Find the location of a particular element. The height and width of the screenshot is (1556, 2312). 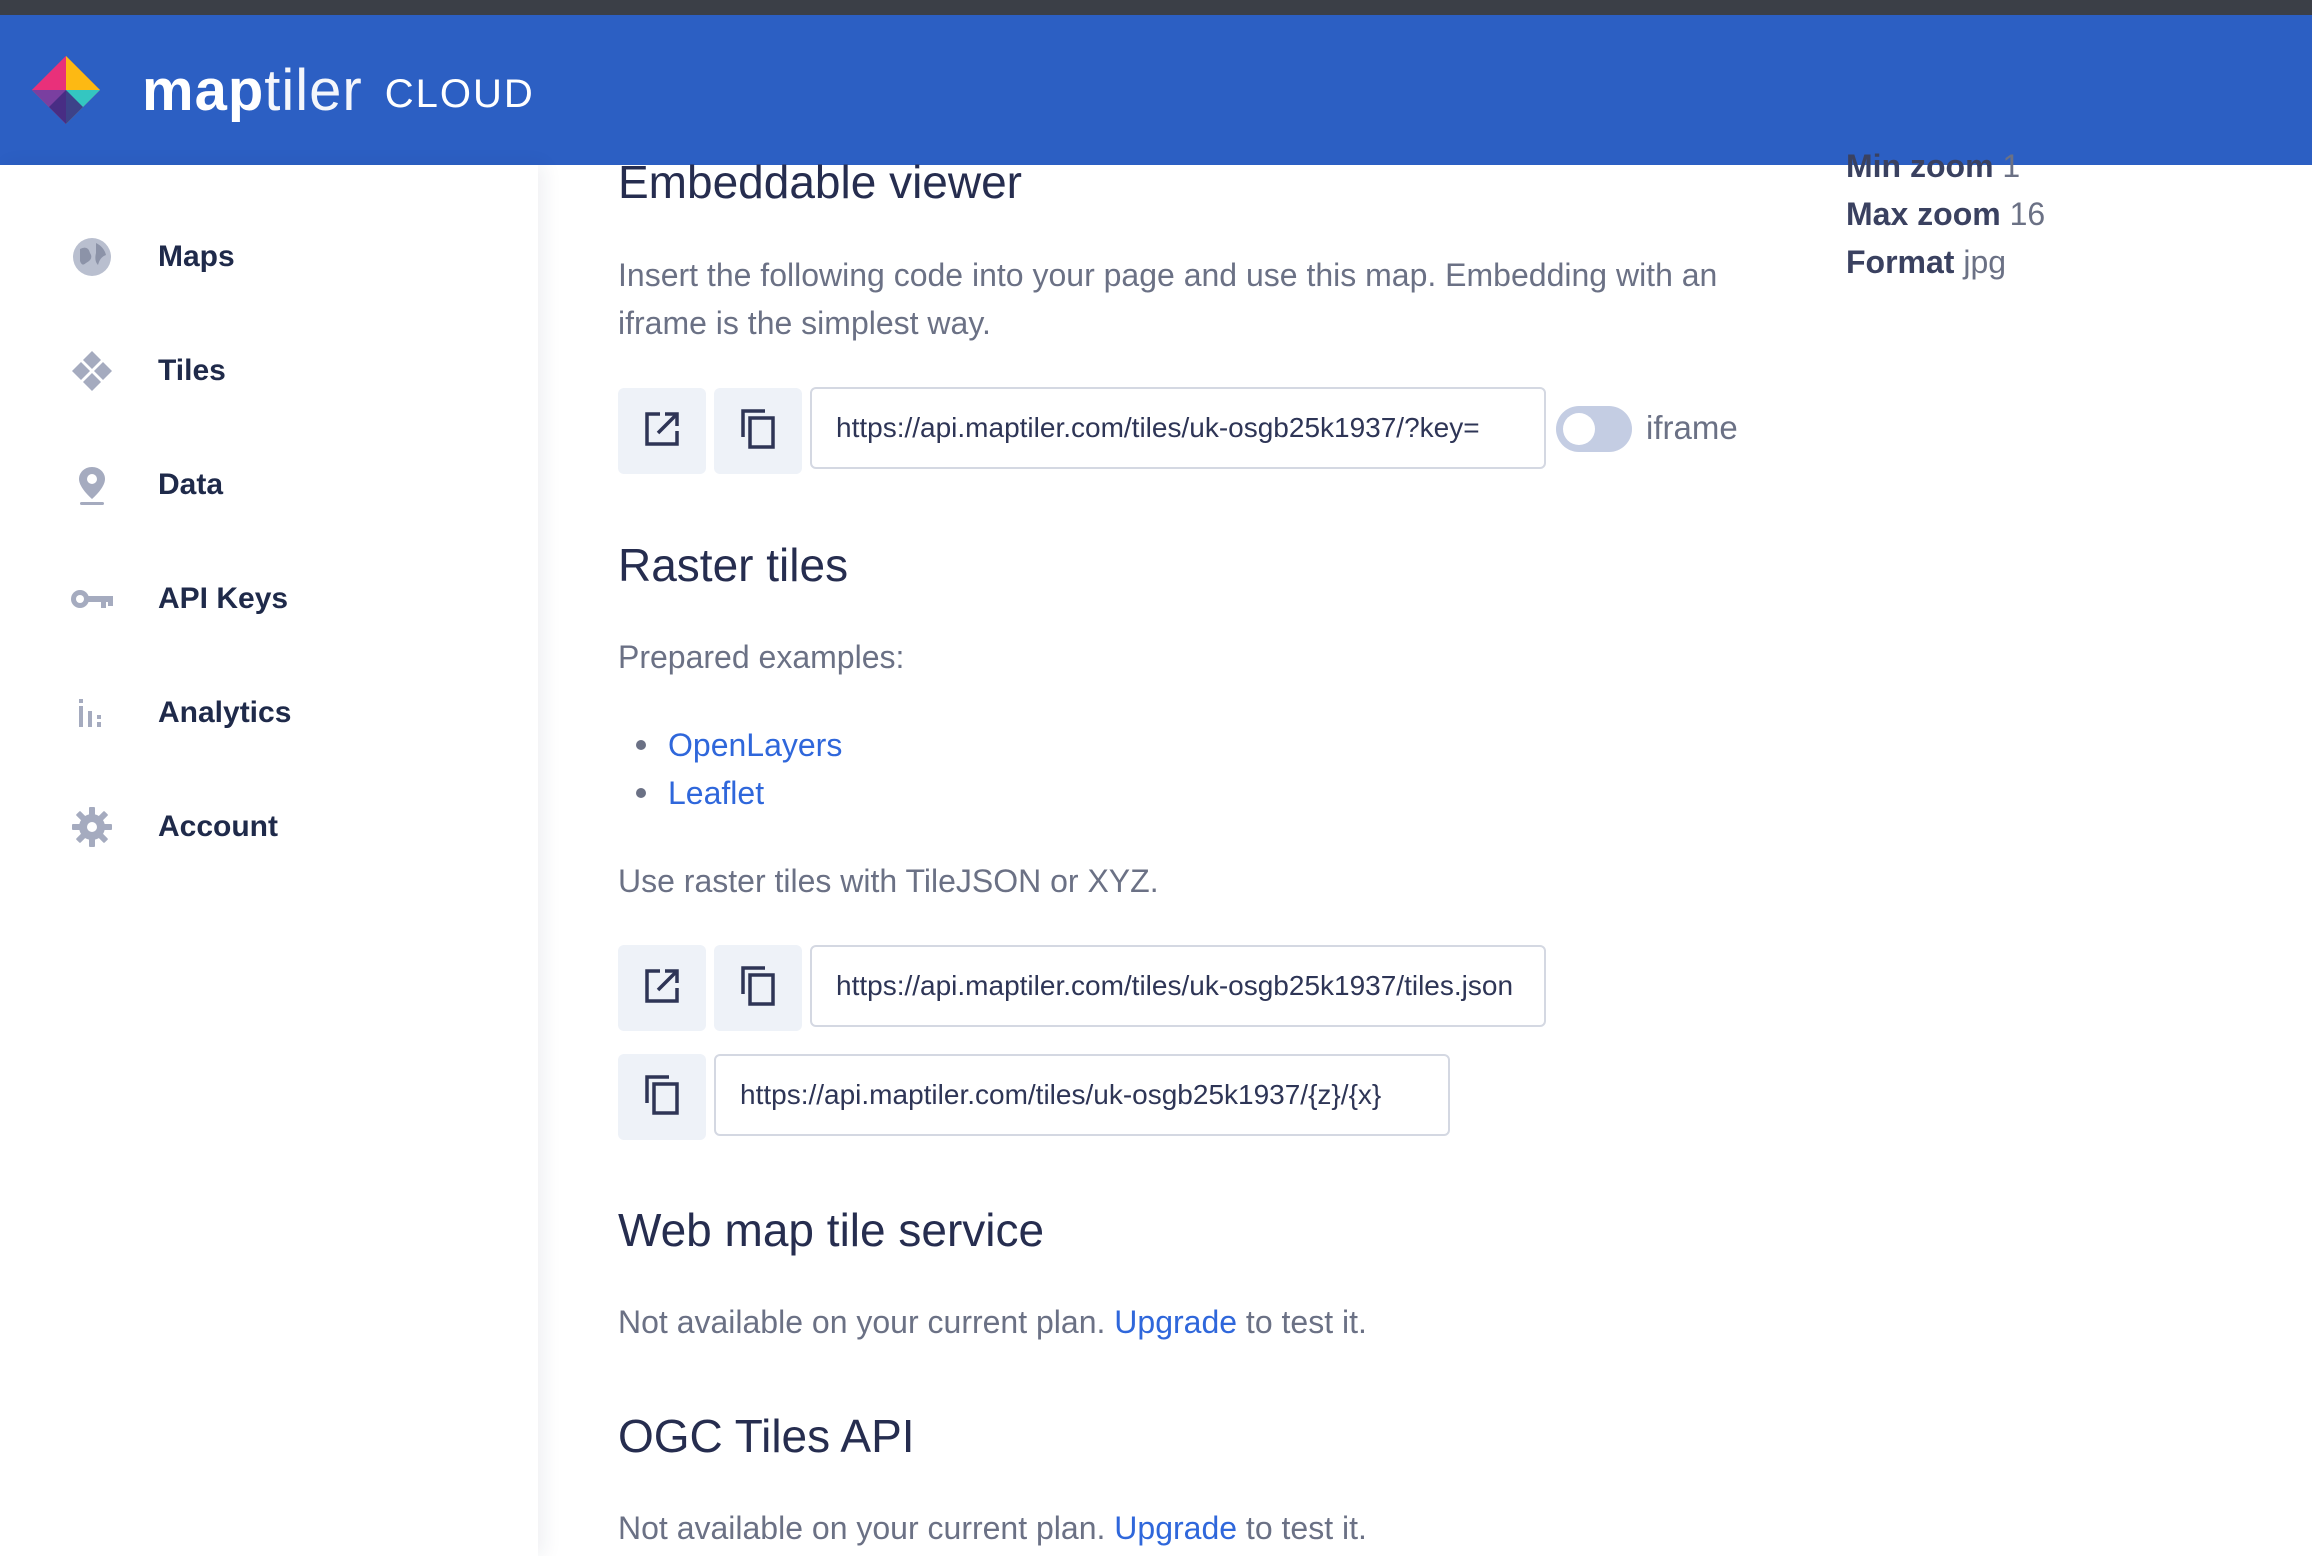

copy-button is located at coordinates (758, 431).